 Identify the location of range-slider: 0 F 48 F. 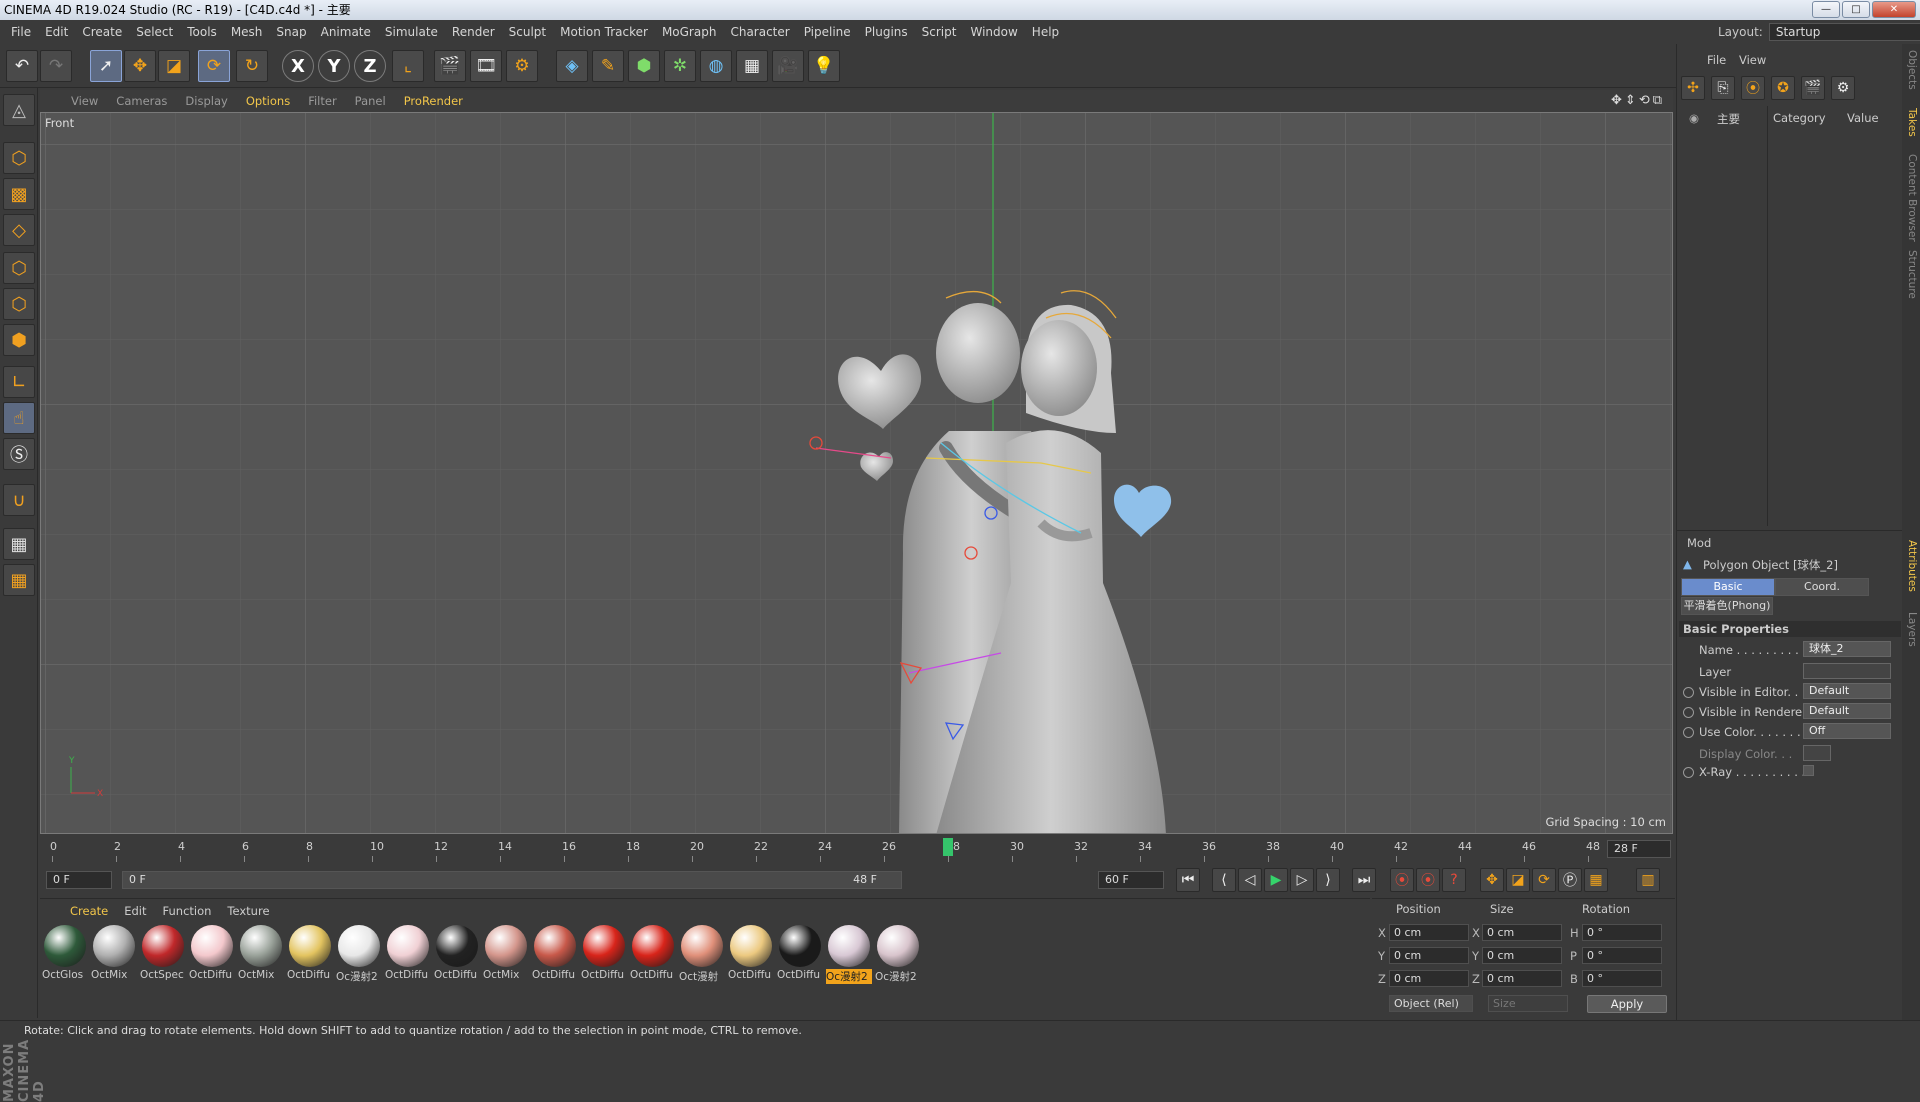
(512, 880).